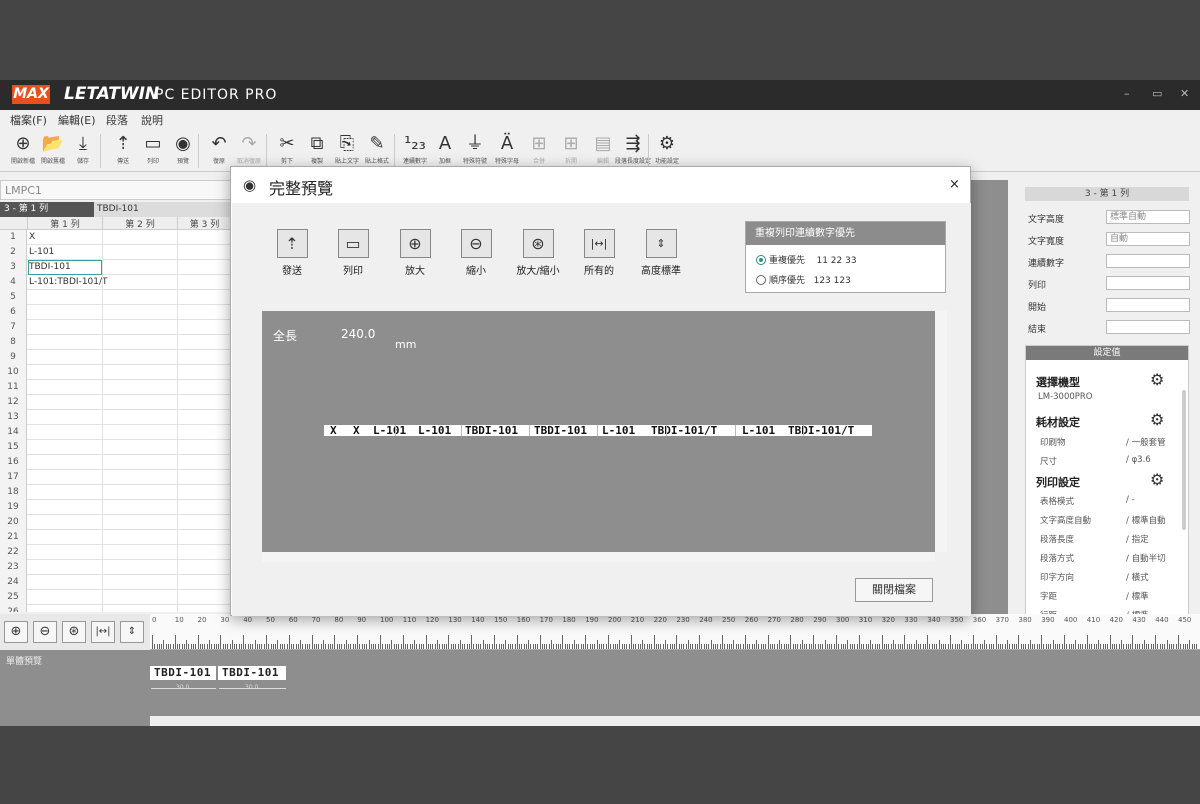 This screenshot has height=804, width=1200. Describe the element at coordinates (249, 151) in the screenshot. I see `redo-button: ↷ 取消復原` at that location.